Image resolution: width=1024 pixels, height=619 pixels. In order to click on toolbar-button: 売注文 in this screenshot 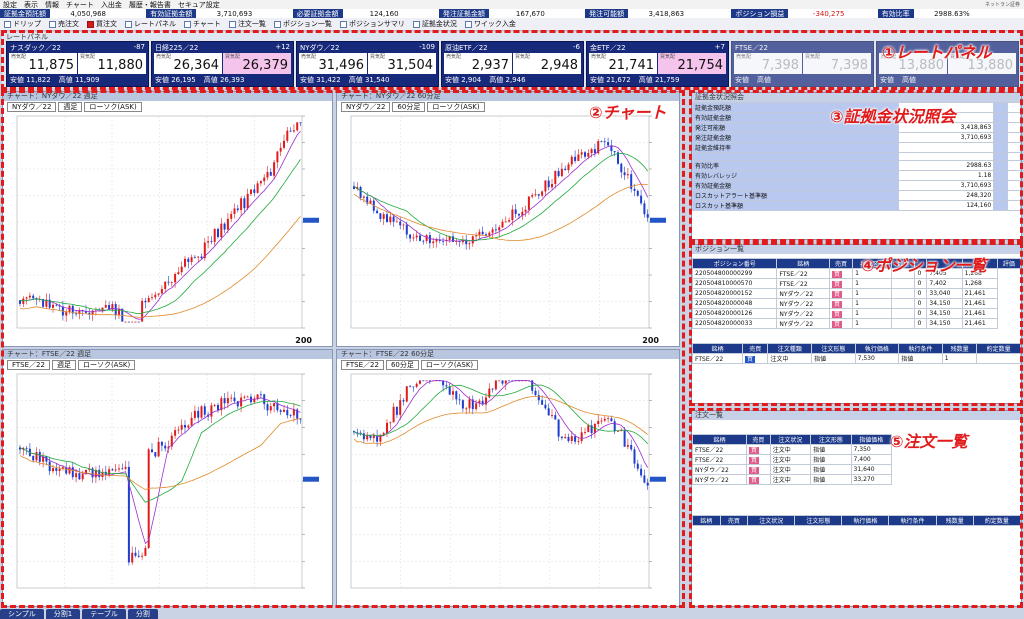, I will do `click(64, 24)`.